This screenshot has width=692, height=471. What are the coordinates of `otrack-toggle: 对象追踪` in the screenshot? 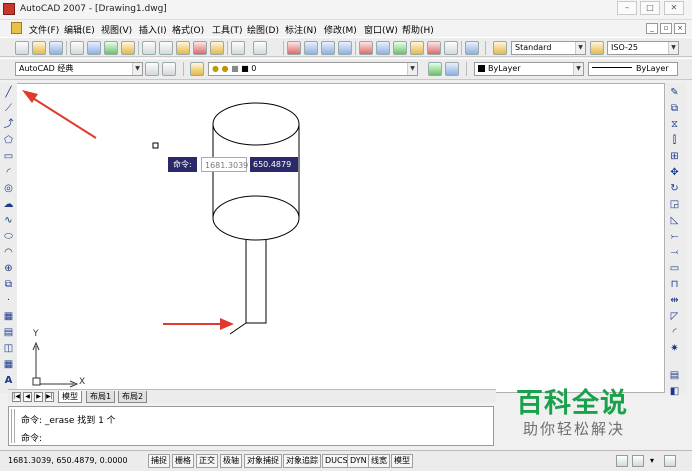 It's located at (302, 461).